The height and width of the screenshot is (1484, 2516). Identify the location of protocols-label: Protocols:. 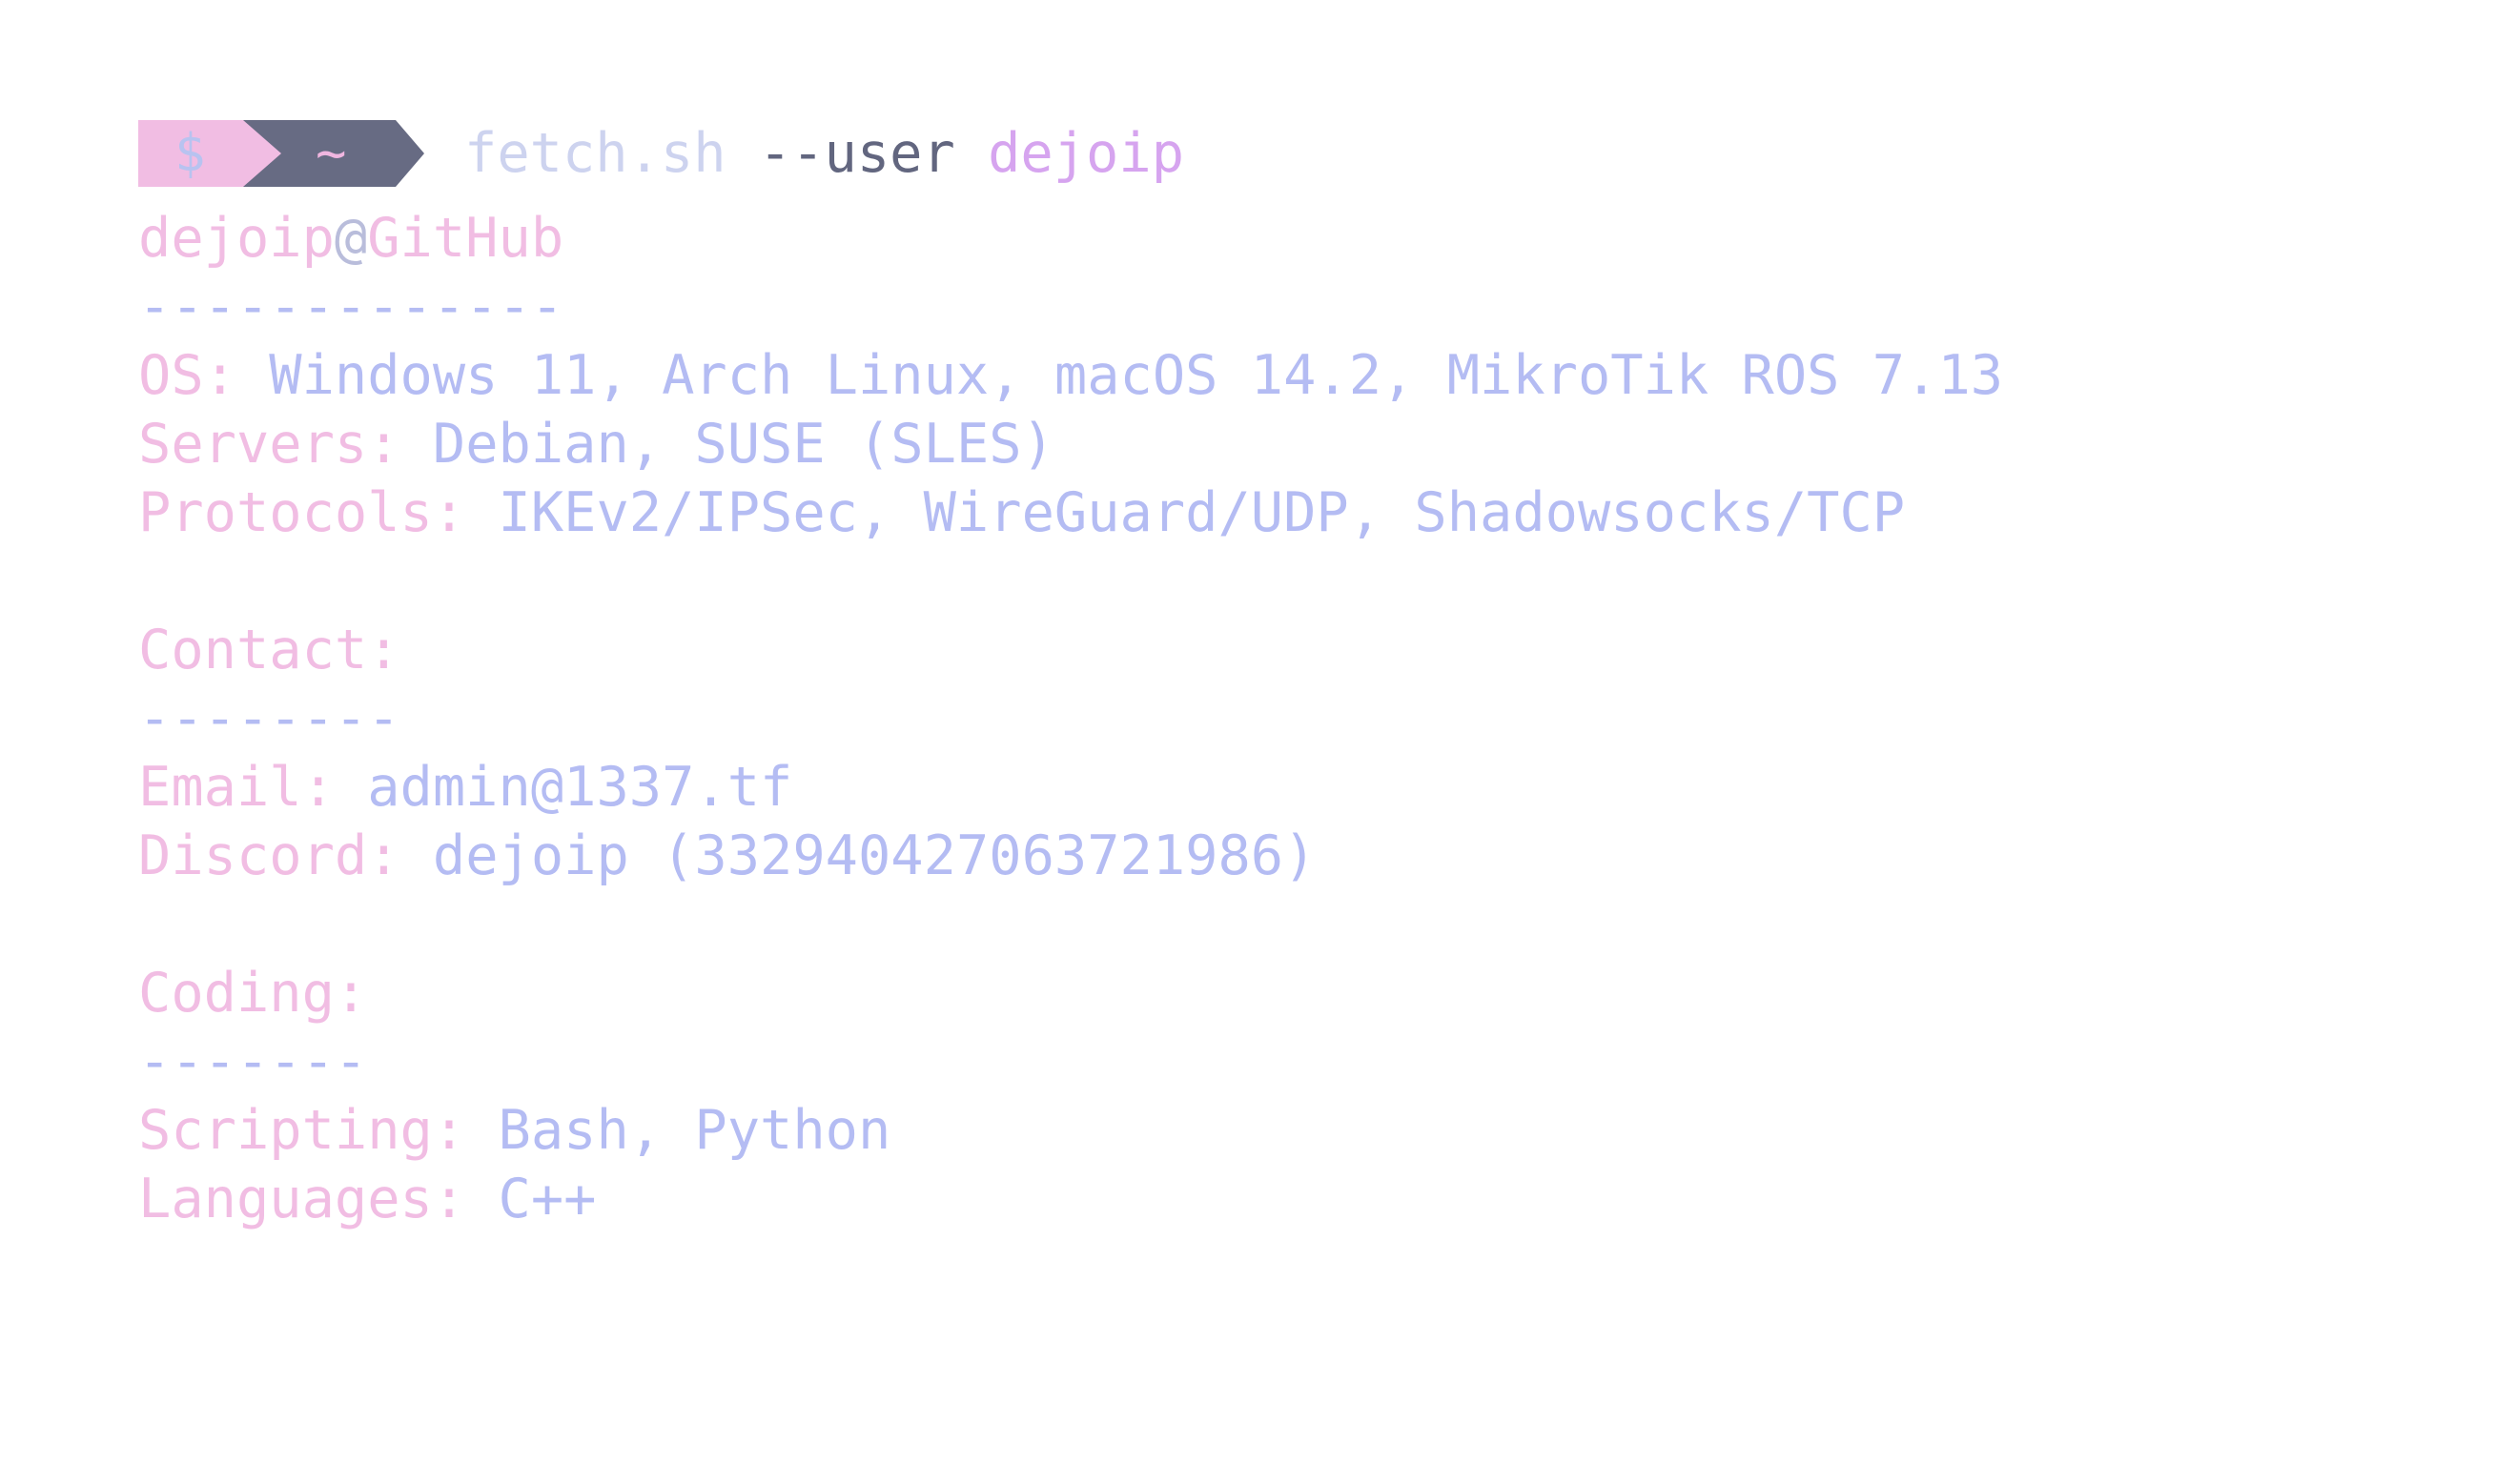
(302, 512).